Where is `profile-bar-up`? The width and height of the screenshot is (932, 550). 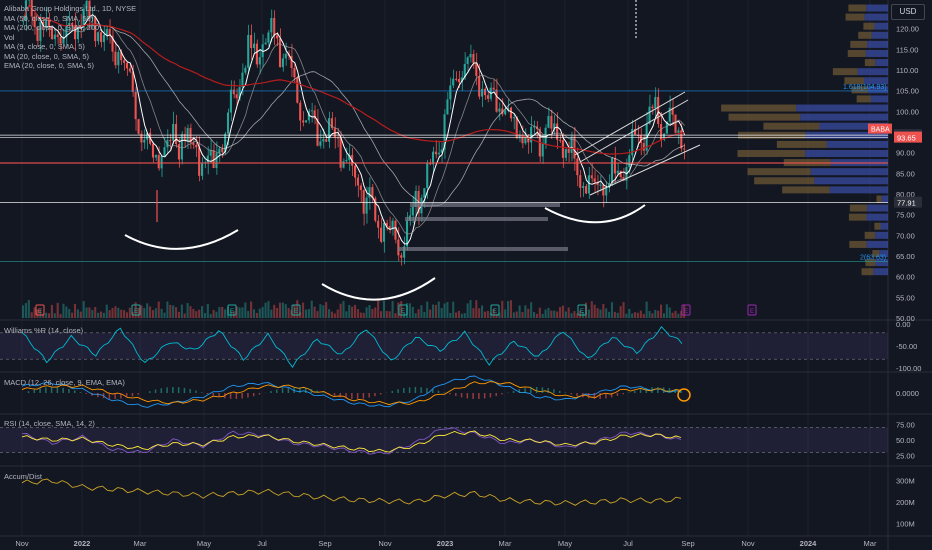
profile-bar-up is located at coordinates (849, 172).